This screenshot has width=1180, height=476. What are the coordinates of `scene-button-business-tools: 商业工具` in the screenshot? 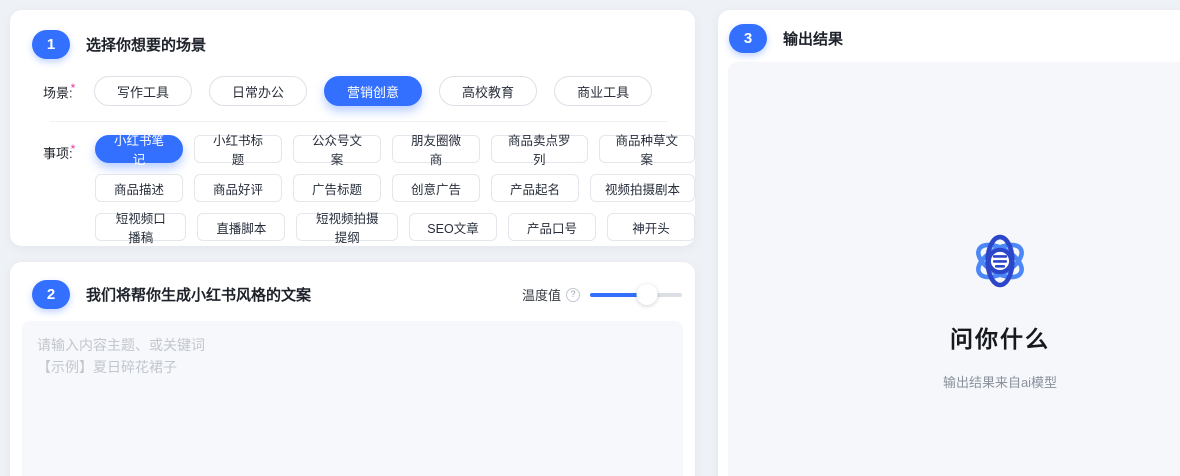 It's located at (603, 91).